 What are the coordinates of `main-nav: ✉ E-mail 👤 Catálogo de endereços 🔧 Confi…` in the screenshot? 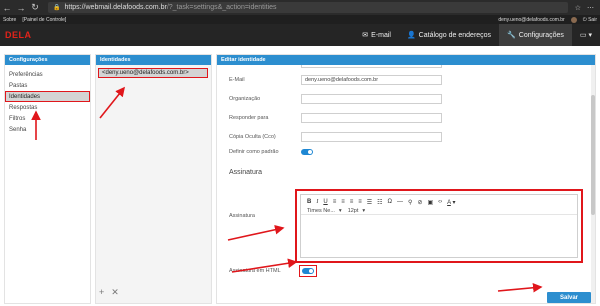 It's located at (477, 35).